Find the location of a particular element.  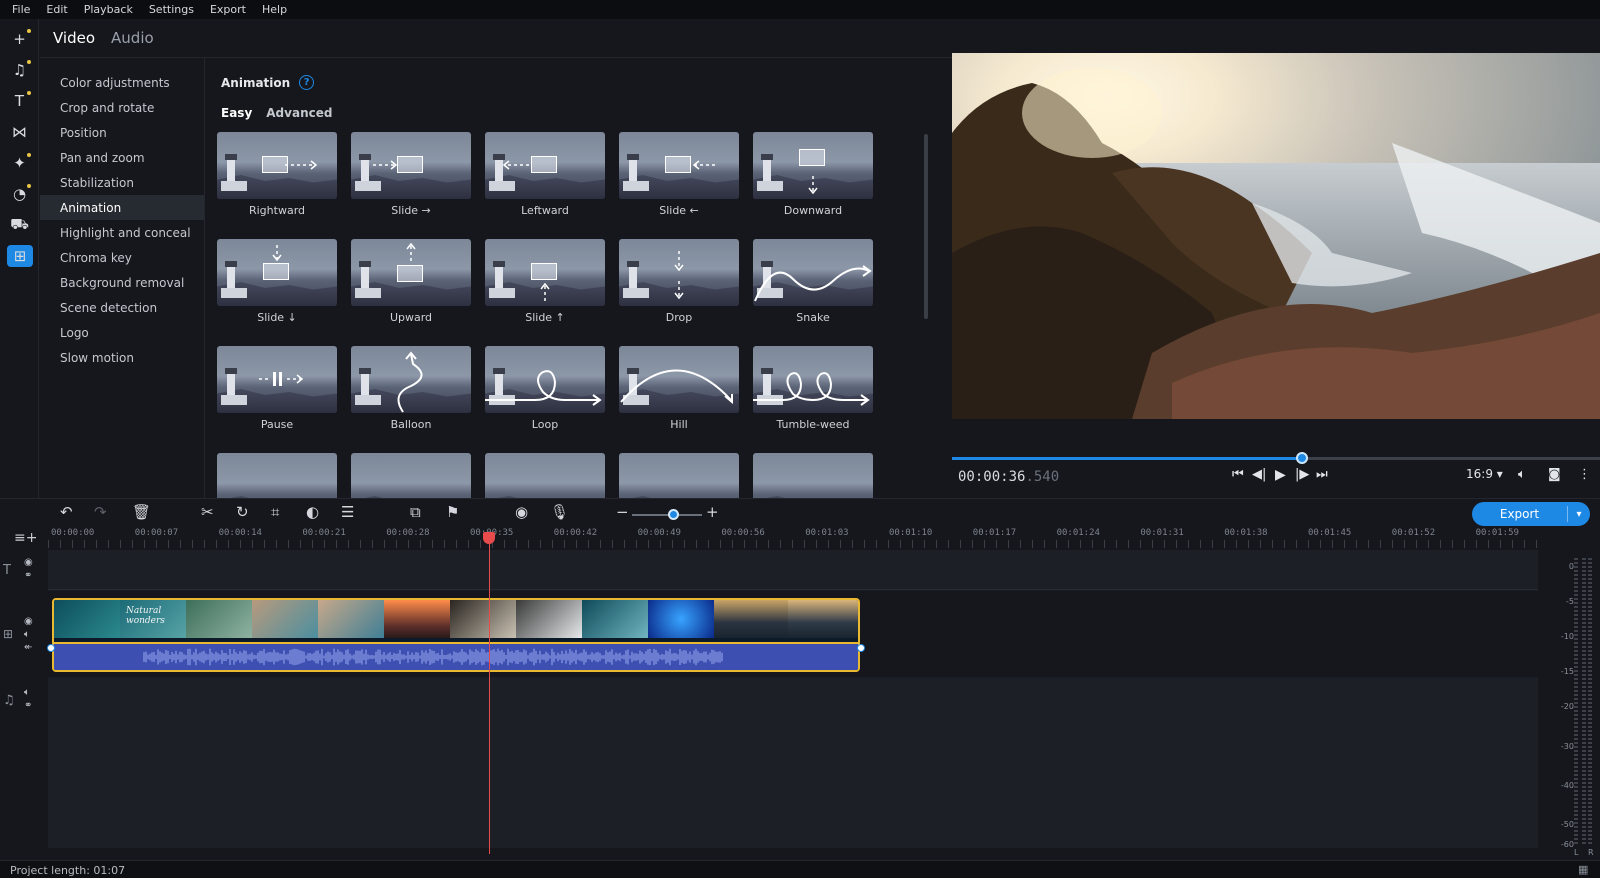

preset-balloon is located at coordinates (411, 379).